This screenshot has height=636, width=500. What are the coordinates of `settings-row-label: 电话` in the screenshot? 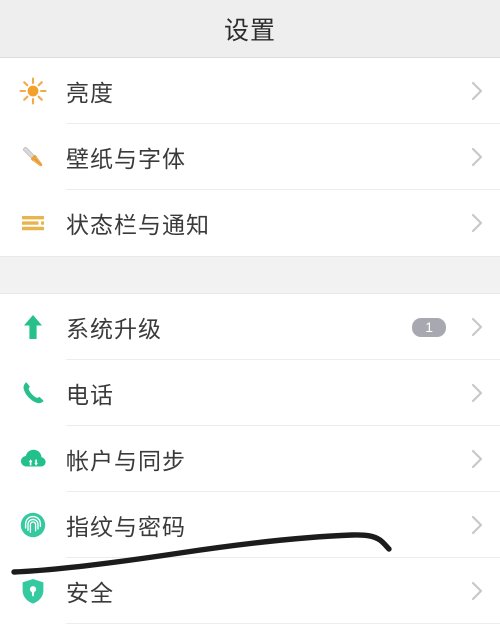 It's located at (90, 396).